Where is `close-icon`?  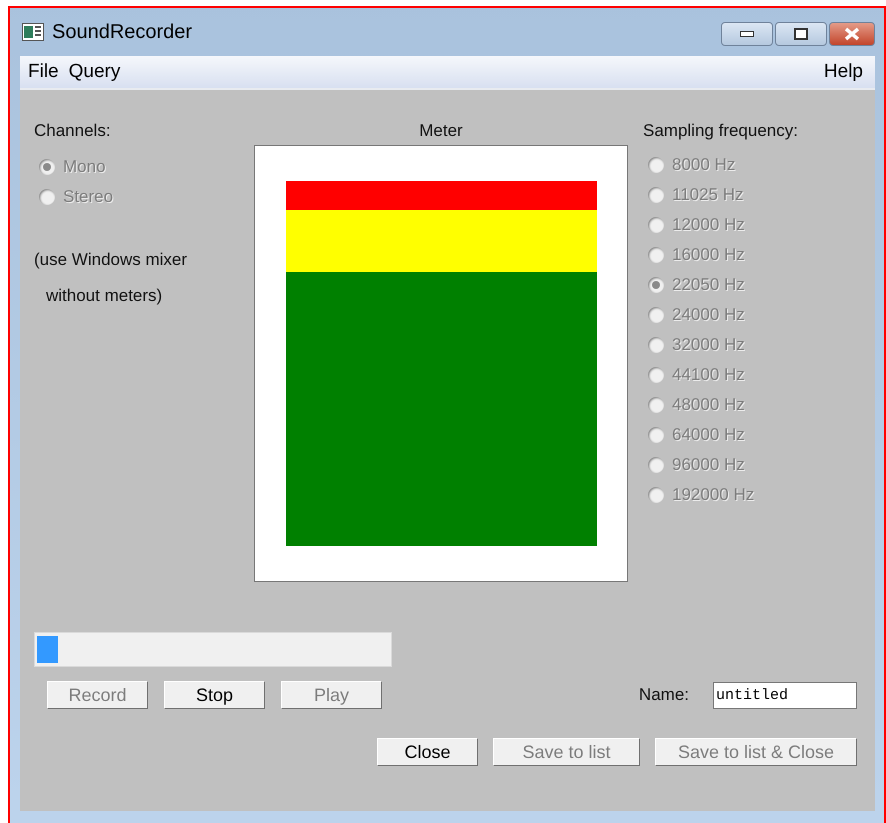
close-icon is located at coordinates (852, 34).